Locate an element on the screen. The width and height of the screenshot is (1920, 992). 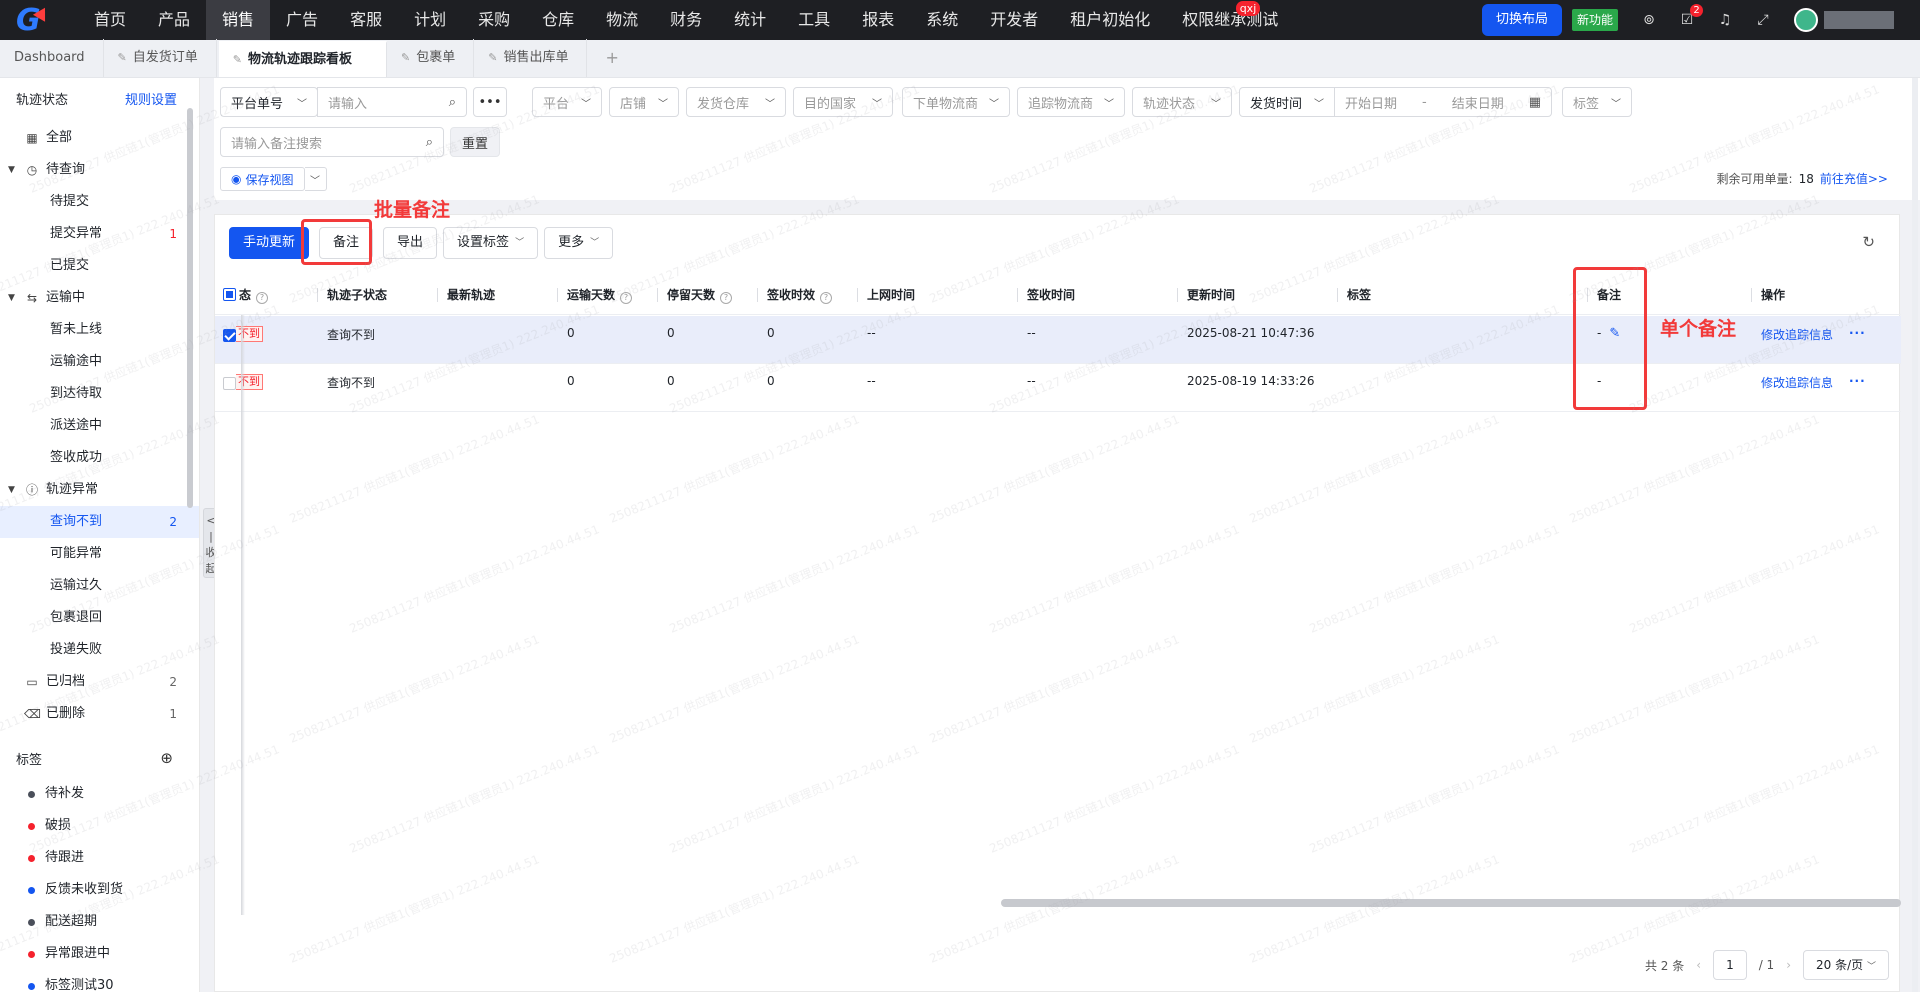
nav-item: 物流 is located at coordinates (622, 20).